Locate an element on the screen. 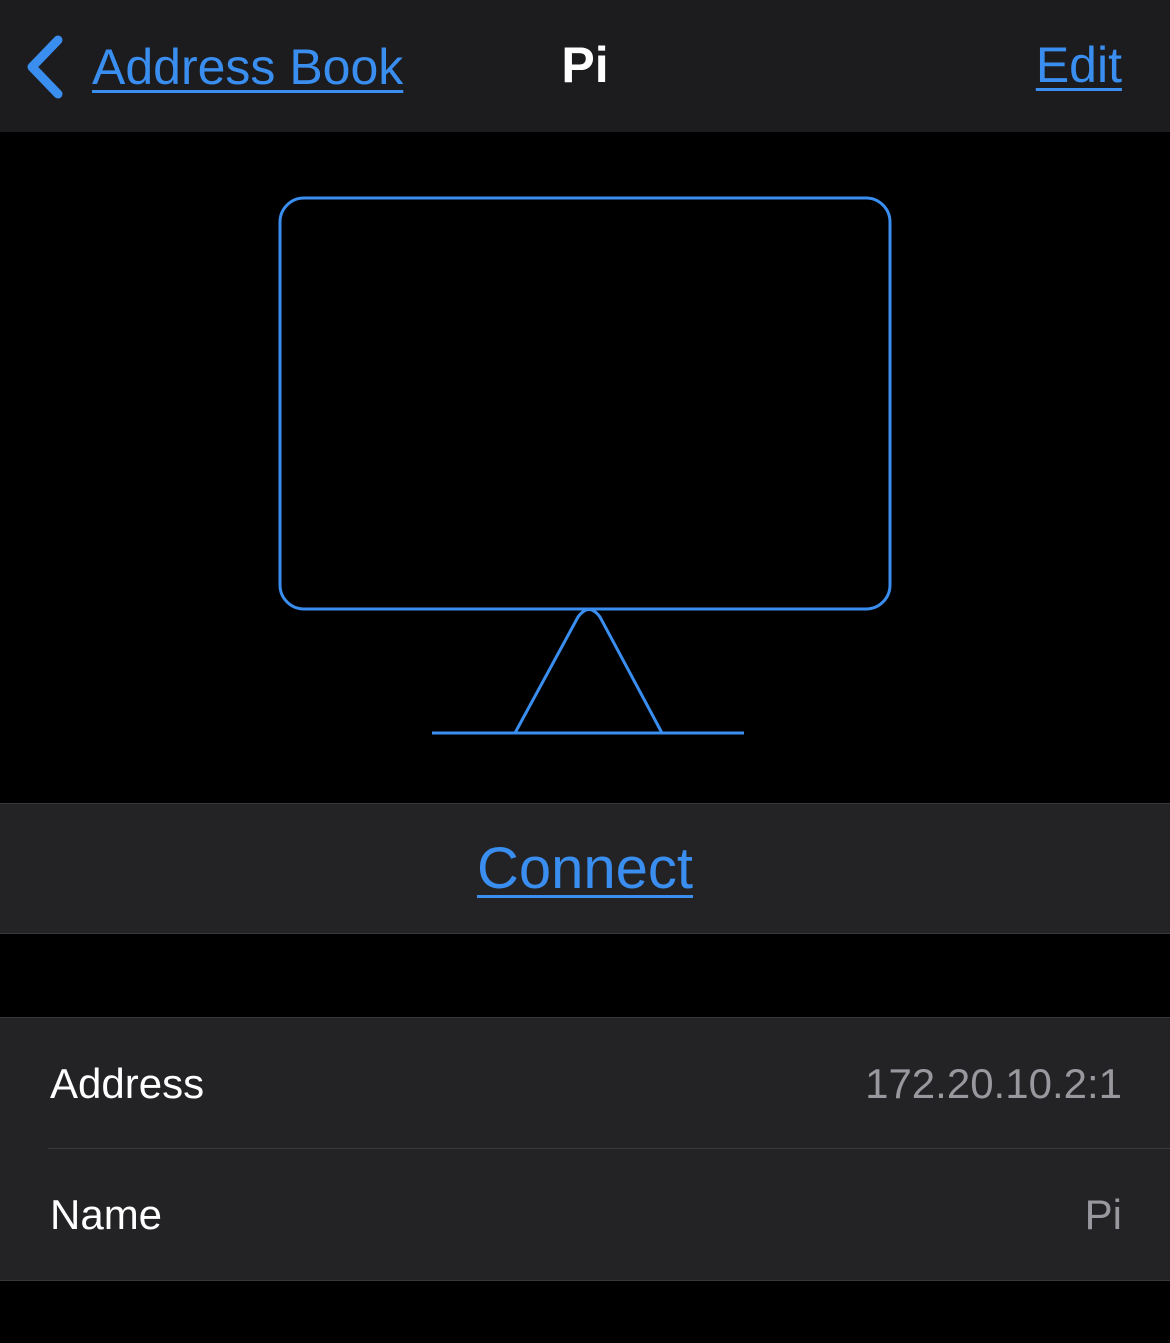 This screenshot has width=1170, height=1343. edit-button: Edit is located at coordinates (1079, 65).